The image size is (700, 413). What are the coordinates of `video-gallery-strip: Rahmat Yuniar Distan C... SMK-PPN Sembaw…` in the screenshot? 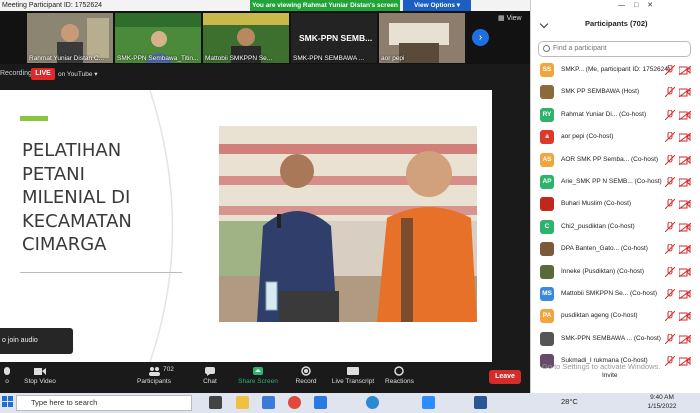 It's located at (265, 37).